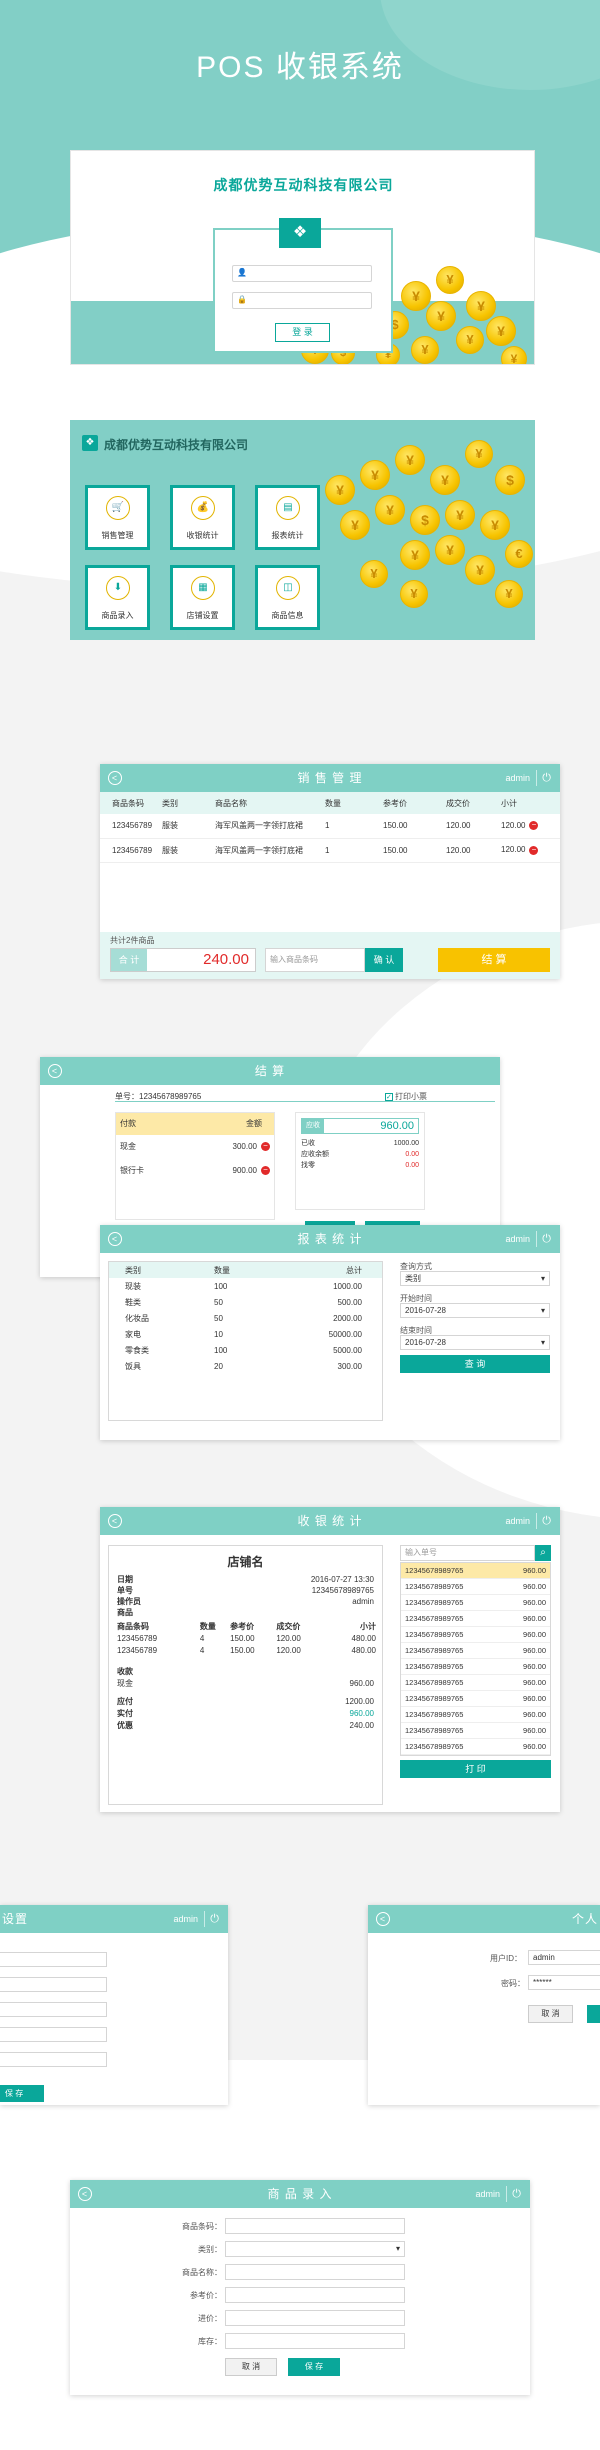 Image resolution: width=600 pixels, height=2450 pixels. Describe the element at coordinates (243, 1334) in the screenshot. I see `table-row: 家电 10 50000.00` at that location.